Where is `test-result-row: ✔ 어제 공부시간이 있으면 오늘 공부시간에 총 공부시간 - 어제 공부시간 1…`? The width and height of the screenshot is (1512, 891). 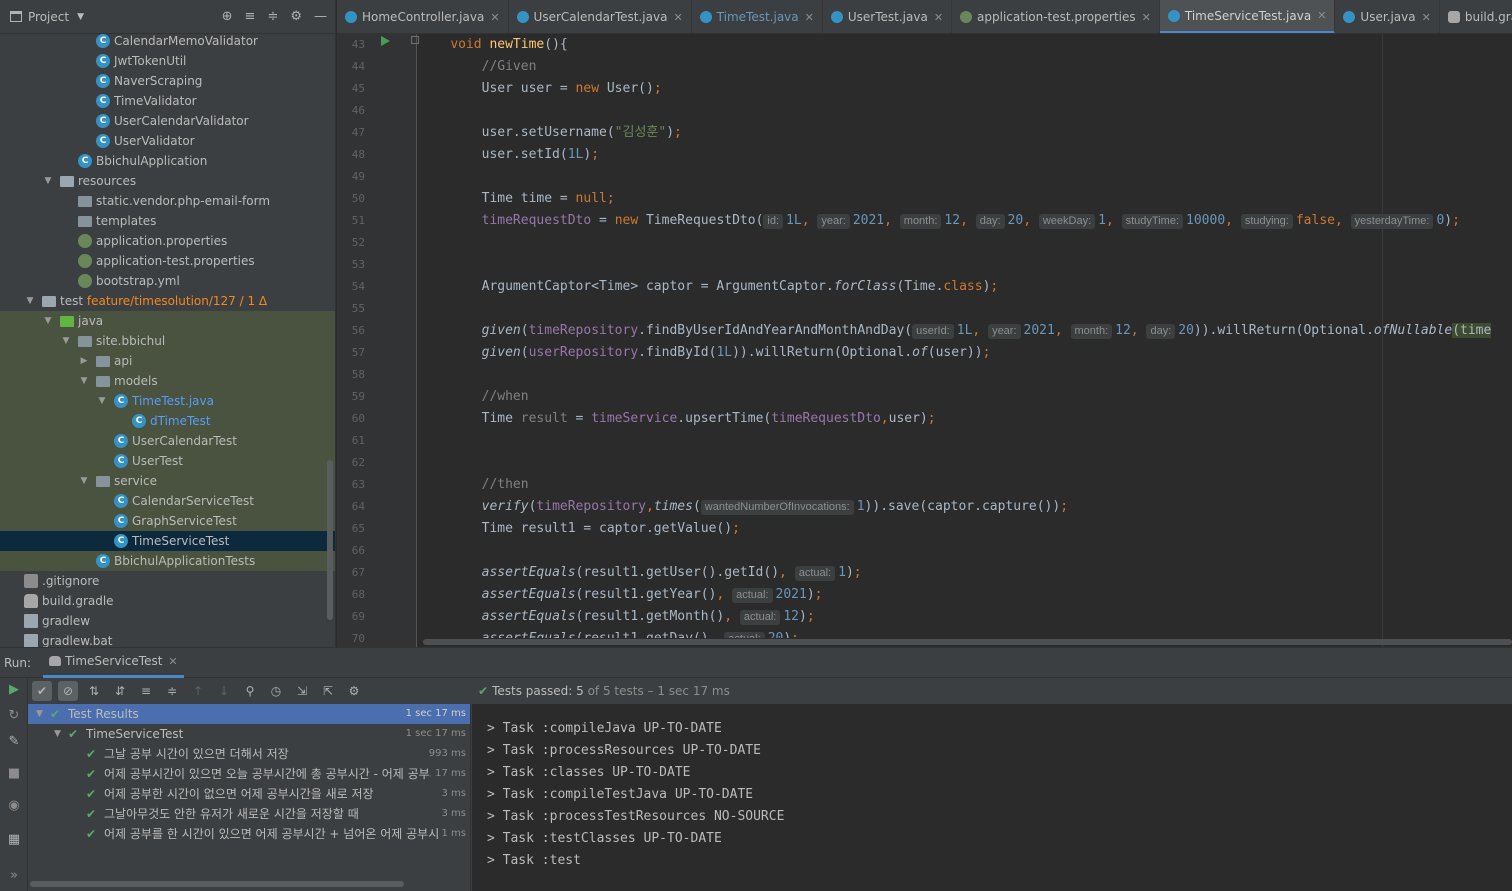 test-result-row: ✔ 어제 공부시간이 있으면 오늘 공부시간에 총 공부시간 - 어제 공부시간 1… is located at coordinates (249, 774).